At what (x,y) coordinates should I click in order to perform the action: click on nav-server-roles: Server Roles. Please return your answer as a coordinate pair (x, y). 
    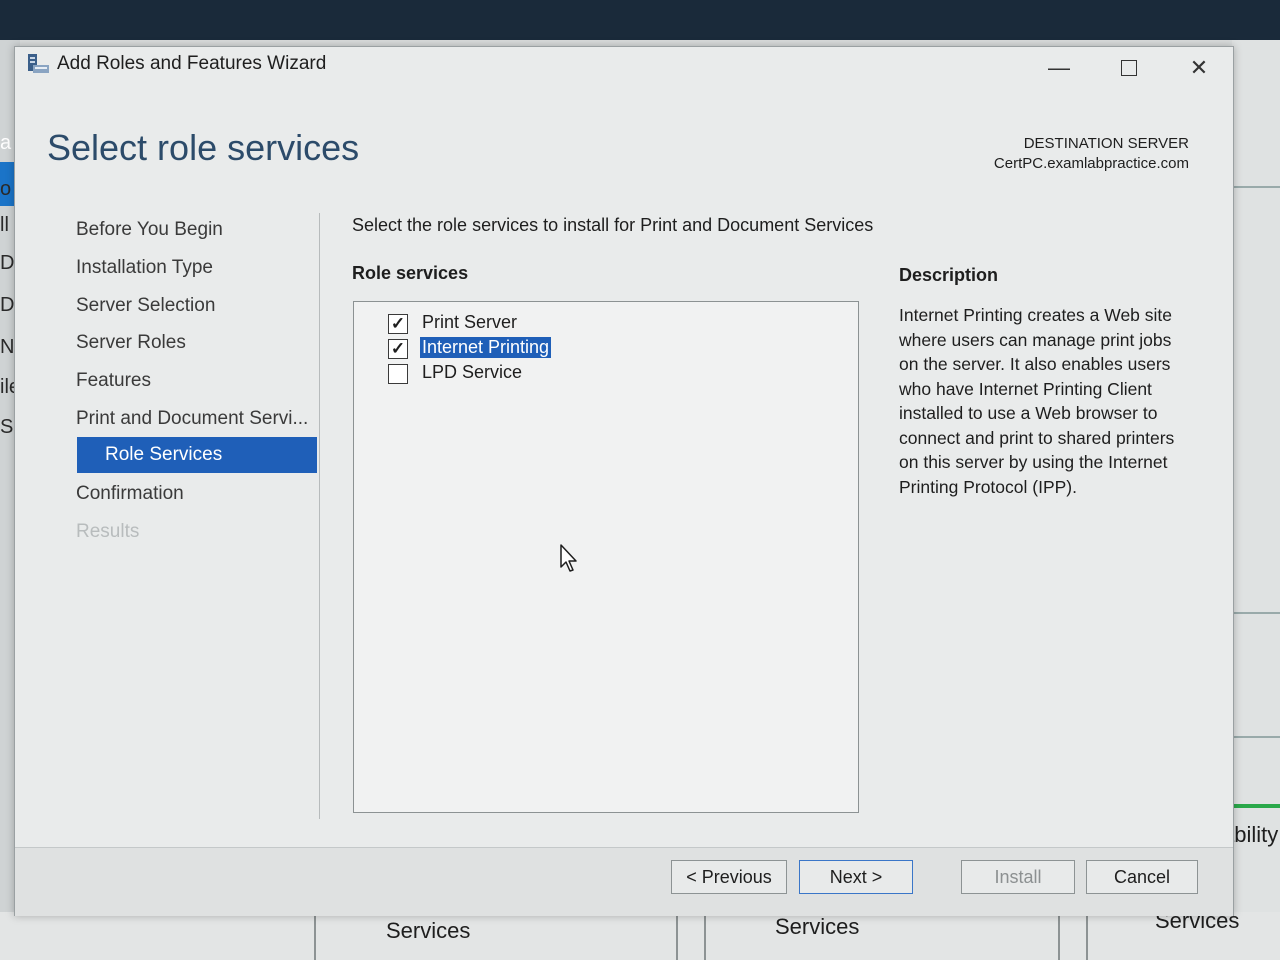
    Looking at the image, I should click on (131, 343).